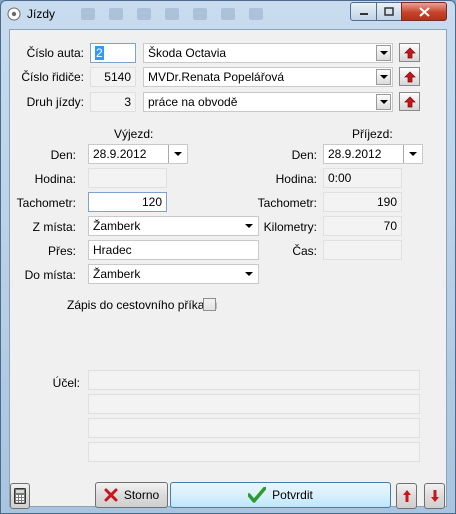 Image resolution: width=456 pixels, height=514 pixels. What do you see at coordinates (355, 154) in the screenshot?
I see `arrival-date-value: 28.9.2012` at bounding box center [355, 154].